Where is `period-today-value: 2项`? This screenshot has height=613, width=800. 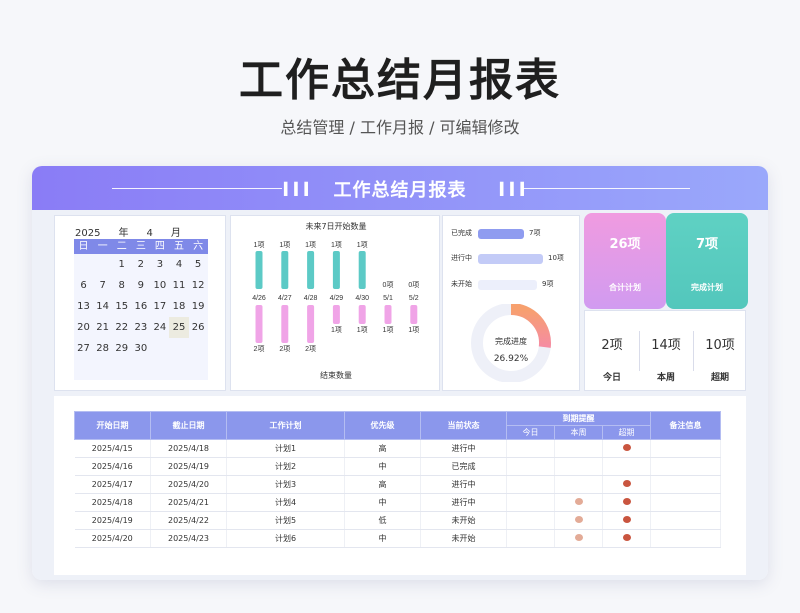
period-today-value: 2项 is located at coordinates (612, 345).